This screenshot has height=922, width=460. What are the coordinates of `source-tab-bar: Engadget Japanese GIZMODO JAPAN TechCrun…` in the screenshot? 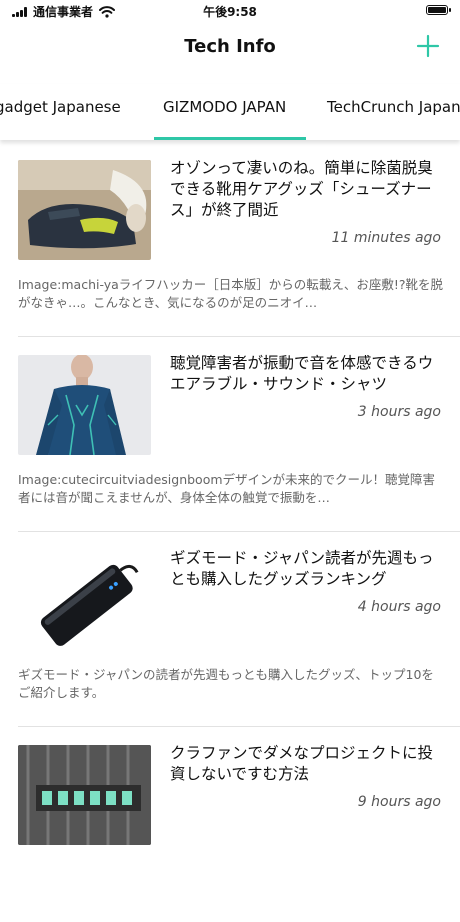 It's located at (230, 112).